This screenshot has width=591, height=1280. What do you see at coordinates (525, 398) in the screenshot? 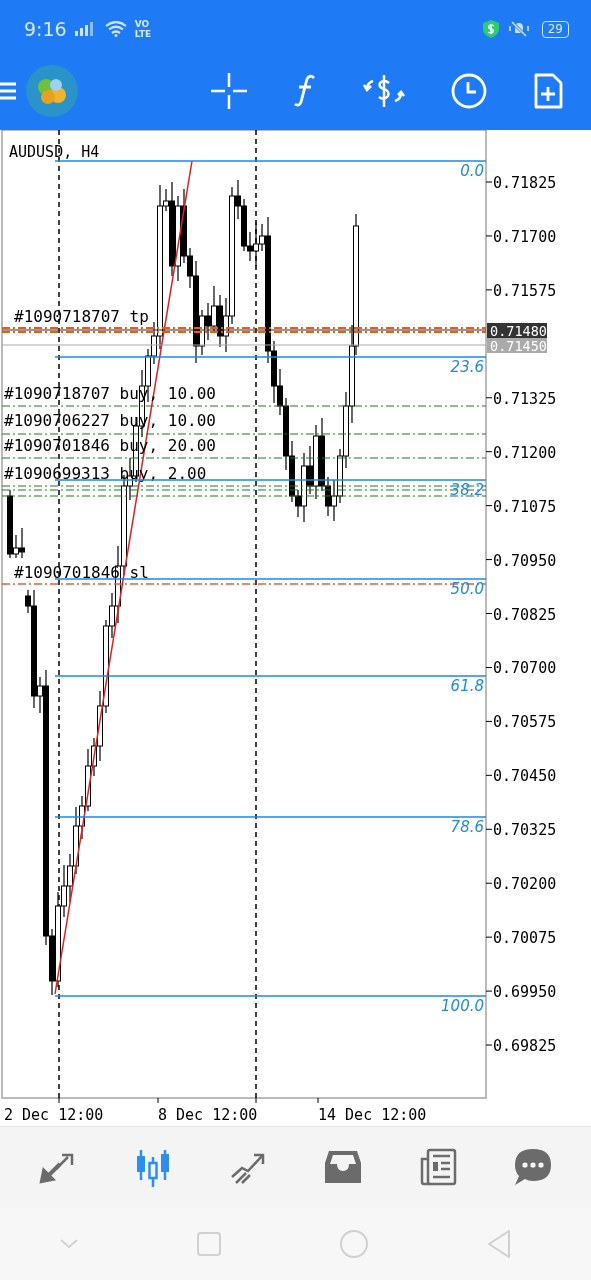
I see `price-label: 0.71325` at bounding box center [525, 398].